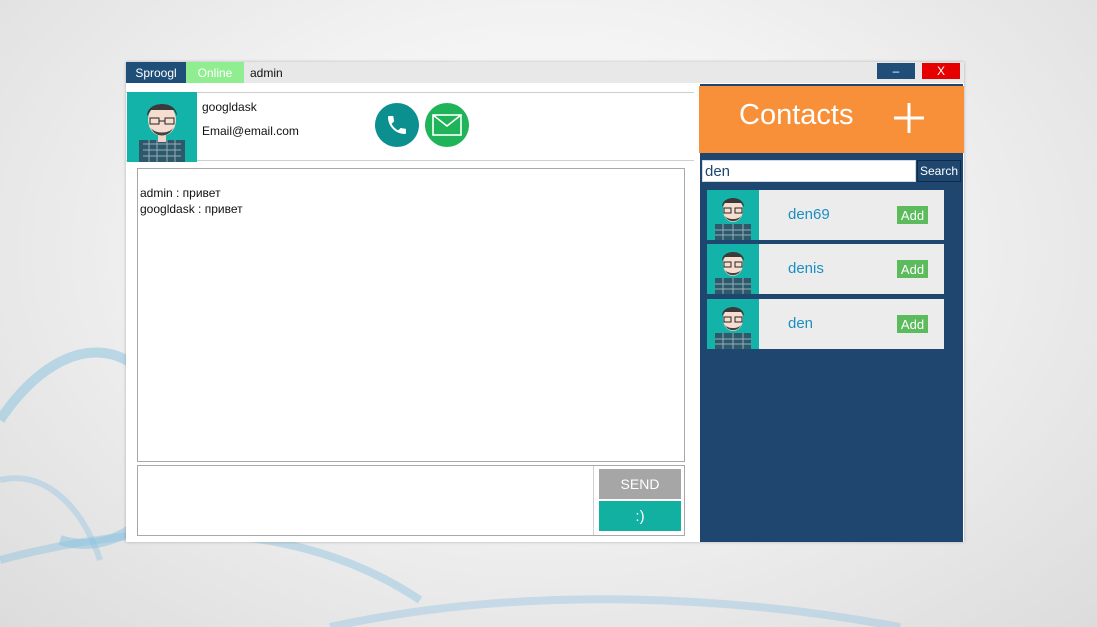 This screenshot has height=627, width=1097. What do you see at coordinates (809, 171) in the screenshot?
I see `contact-search-input` at bounding box center [809, 171].